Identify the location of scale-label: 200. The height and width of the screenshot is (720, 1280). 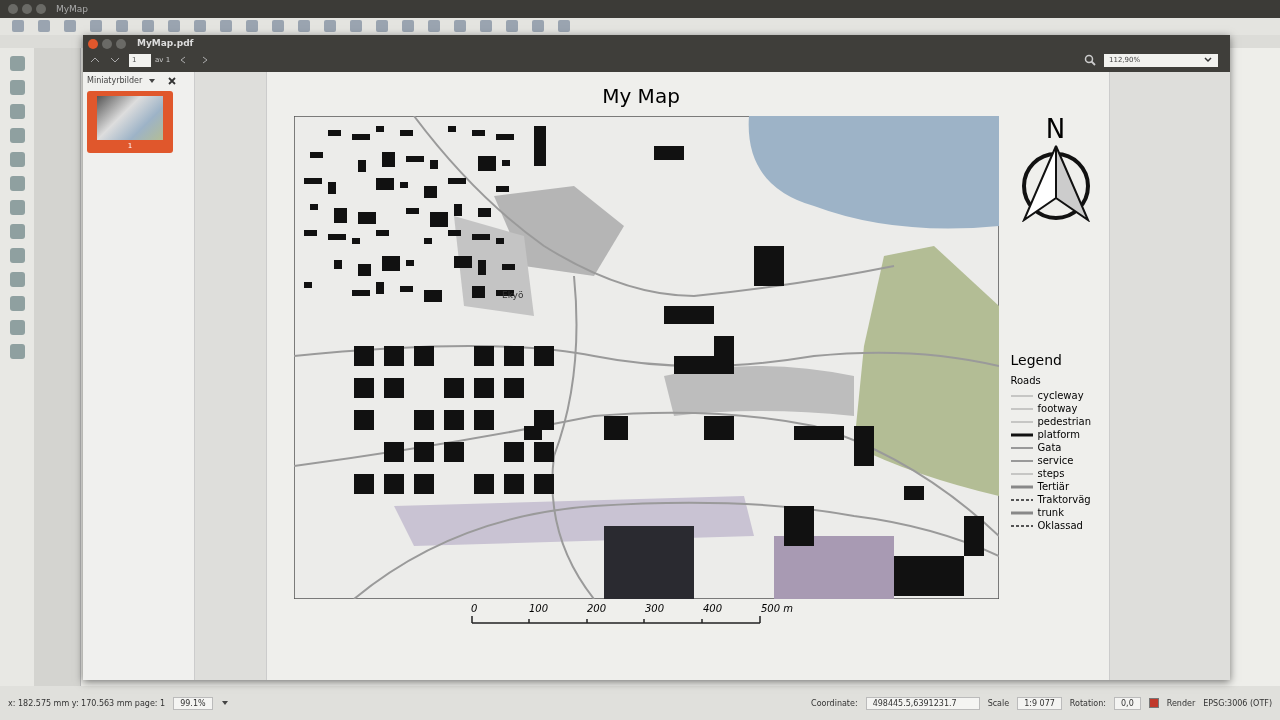
(597, 608).